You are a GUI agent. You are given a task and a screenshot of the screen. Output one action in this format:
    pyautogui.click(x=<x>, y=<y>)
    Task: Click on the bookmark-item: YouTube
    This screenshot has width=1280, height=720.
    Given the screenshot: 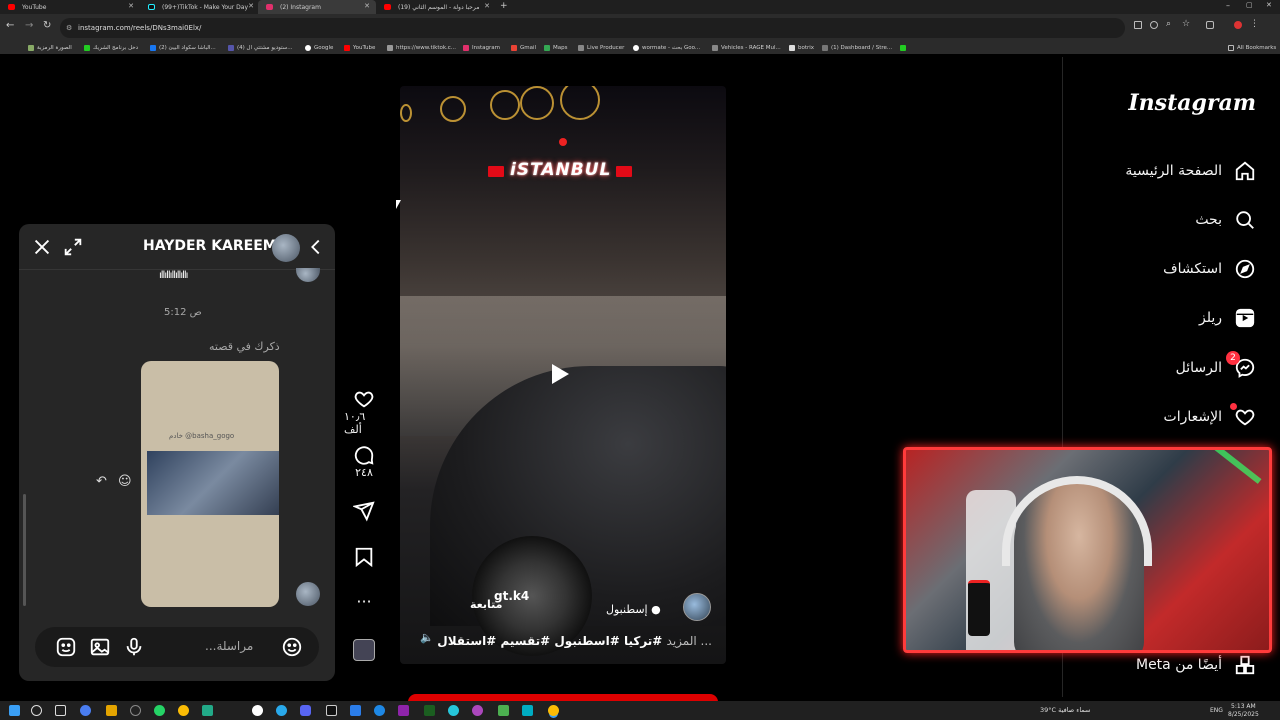 What is the action you would take?
    pyautogui.click(x=359, y=47)
    